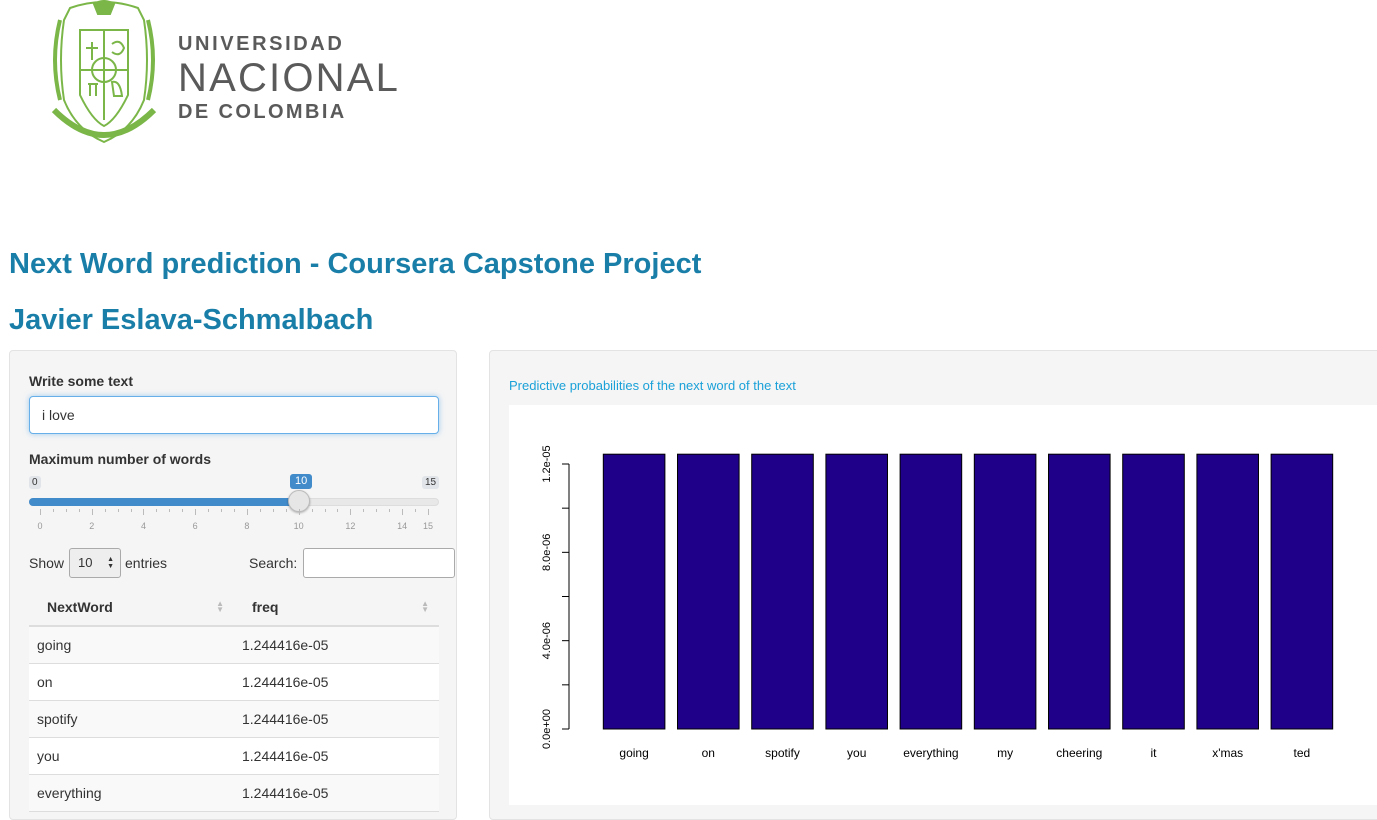 The width and height of the screenshot is (1377, 820). What do you see at coordinates (298, 526) in the screenshot?
I see `slider-tick-label: 10` at bounding box center [298, 526].